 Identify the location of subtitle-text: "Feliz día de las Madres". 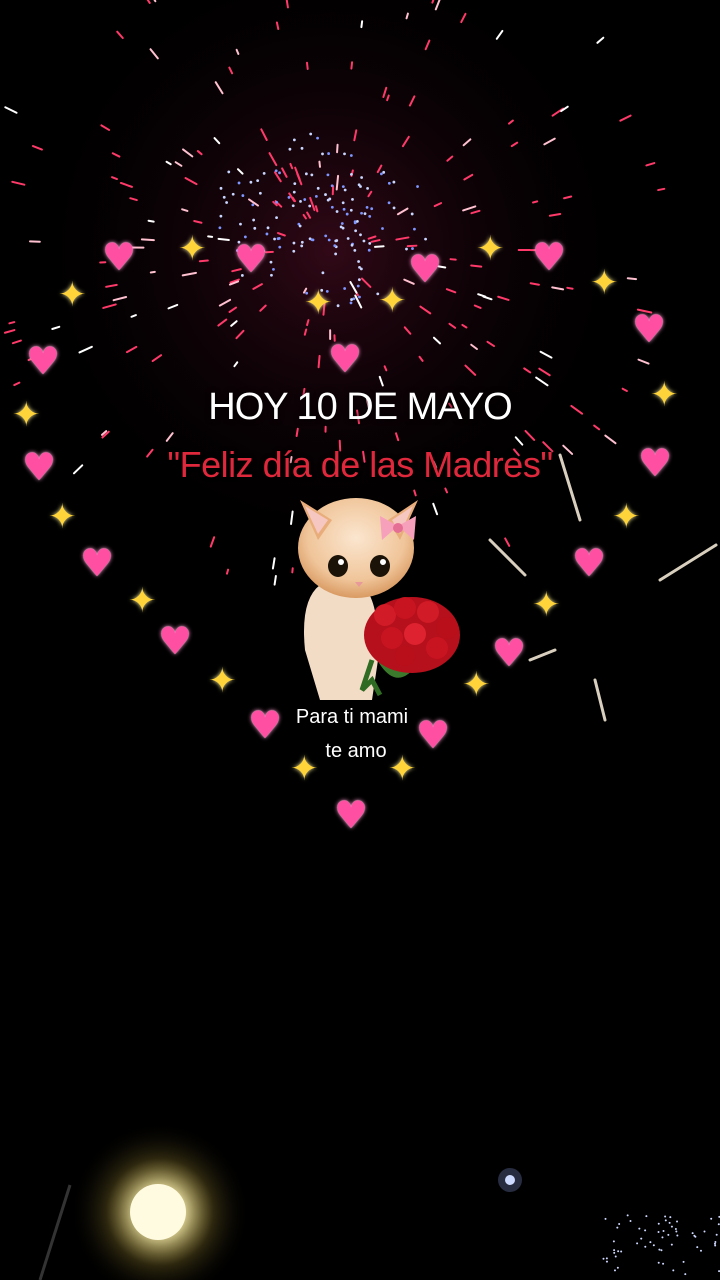
(360, 464).